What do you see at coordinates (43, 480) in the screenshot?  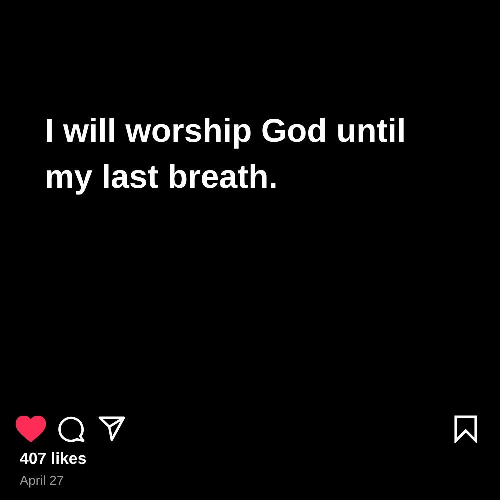 I see `post-date: April 27` at bounding box center [43, 480].